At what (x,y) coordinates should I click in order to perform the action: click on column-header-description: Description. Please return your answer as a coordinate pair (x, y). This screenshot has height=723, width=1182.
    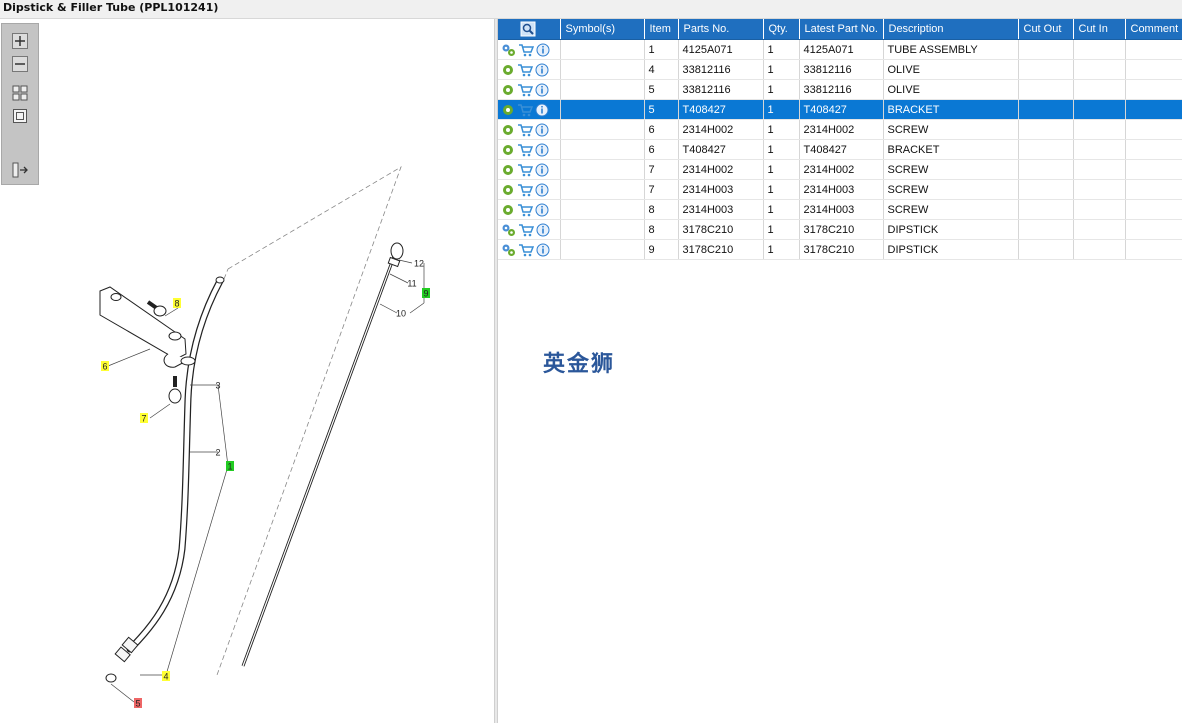
    Looking at the image, I should click on (951, 29).